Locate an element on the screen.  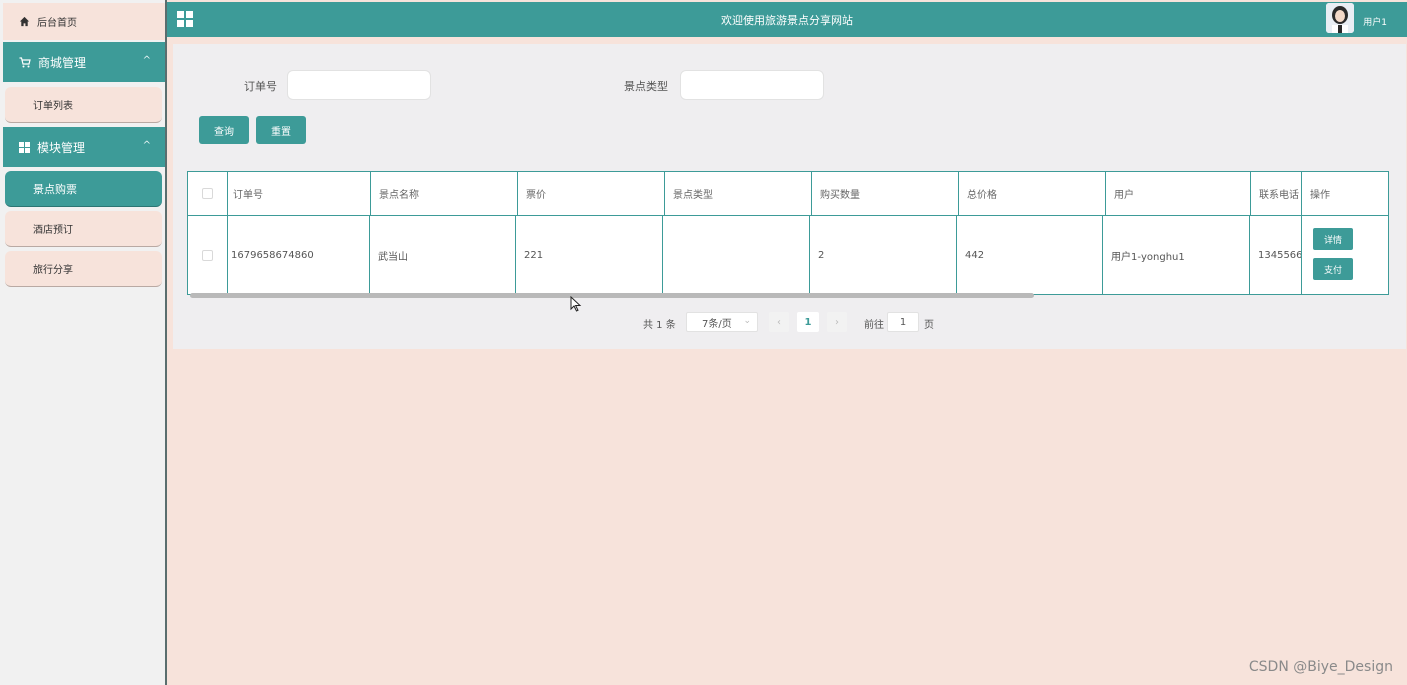
cell-quantity: 2 is located at coordinates (883, 255).